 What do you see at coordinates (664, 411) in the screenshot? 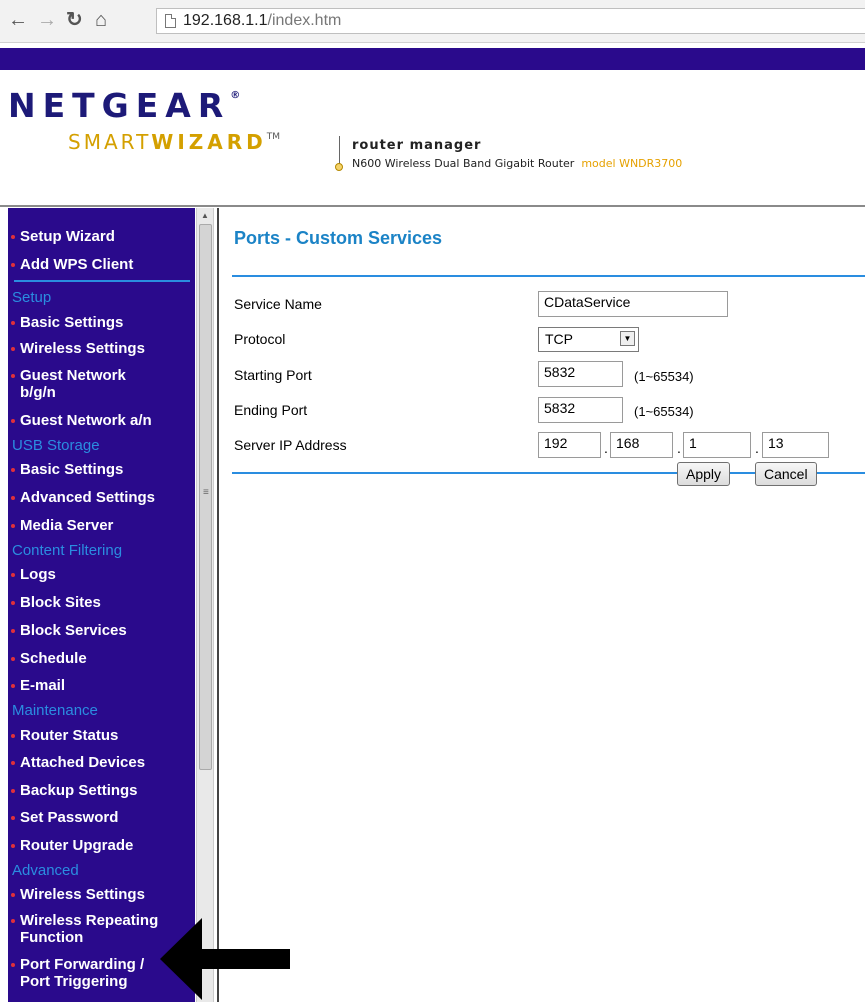
I see `ending-port-range-hint: (1~65534)` at bounding box center [664, 411].